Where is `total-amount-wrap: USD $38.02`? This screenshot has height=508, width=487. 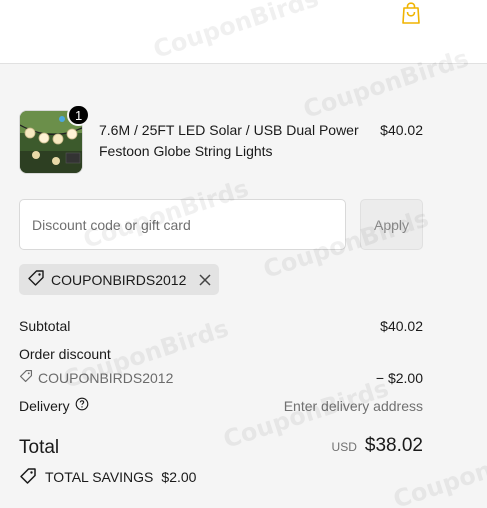
total-amount-wrap: USD $38.02 is located at coordinates (377, 446).